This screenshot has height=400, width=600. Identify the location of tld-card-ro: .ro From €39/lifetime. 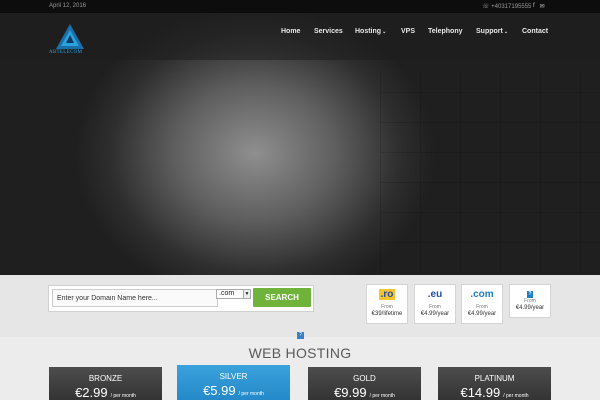
(387, 304).